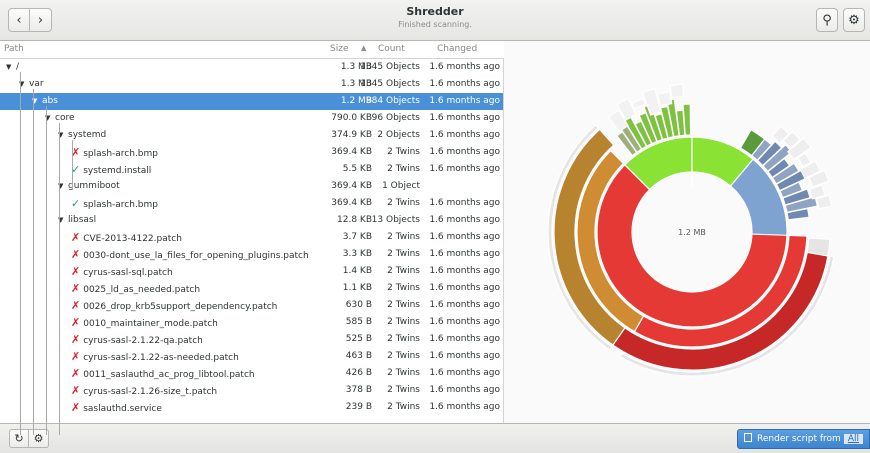  What do you see at coordinates (692, 232) in the screenshot?
I see `sunburst-center-label: 1.2 MB` at bounding box center [692, 232].